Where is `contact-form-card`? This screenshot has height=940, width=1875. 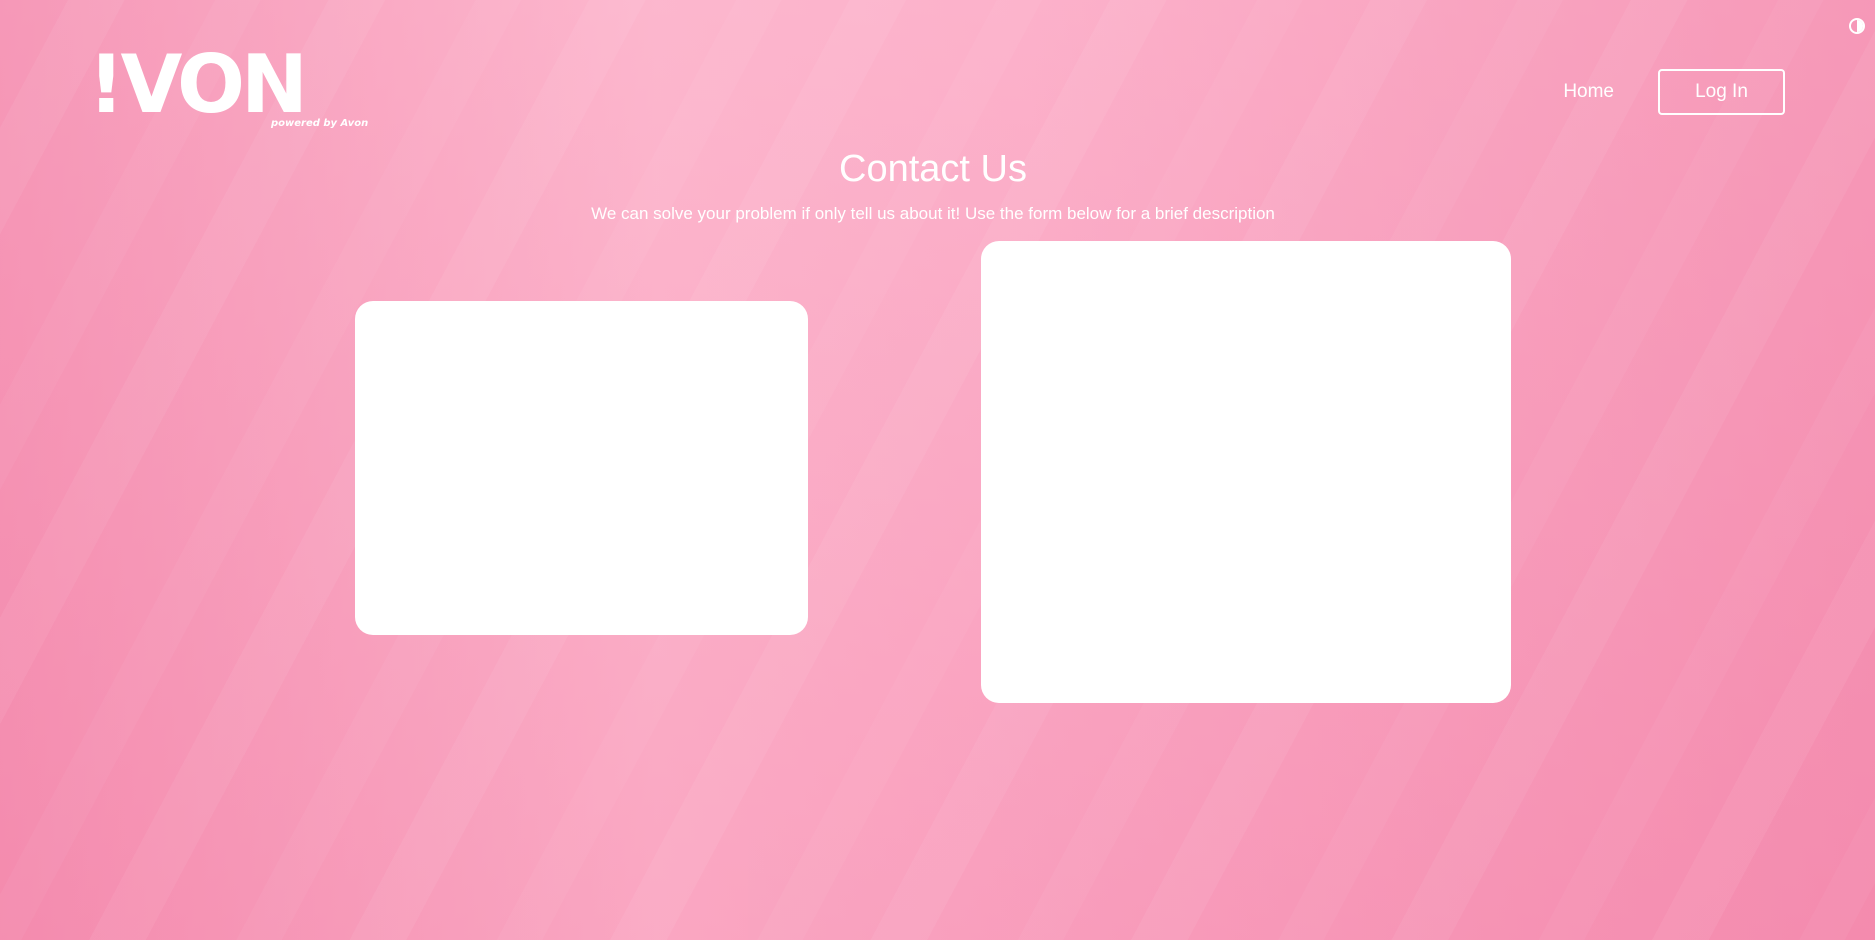 contact-form-card is located at coordinates (1246, 472).